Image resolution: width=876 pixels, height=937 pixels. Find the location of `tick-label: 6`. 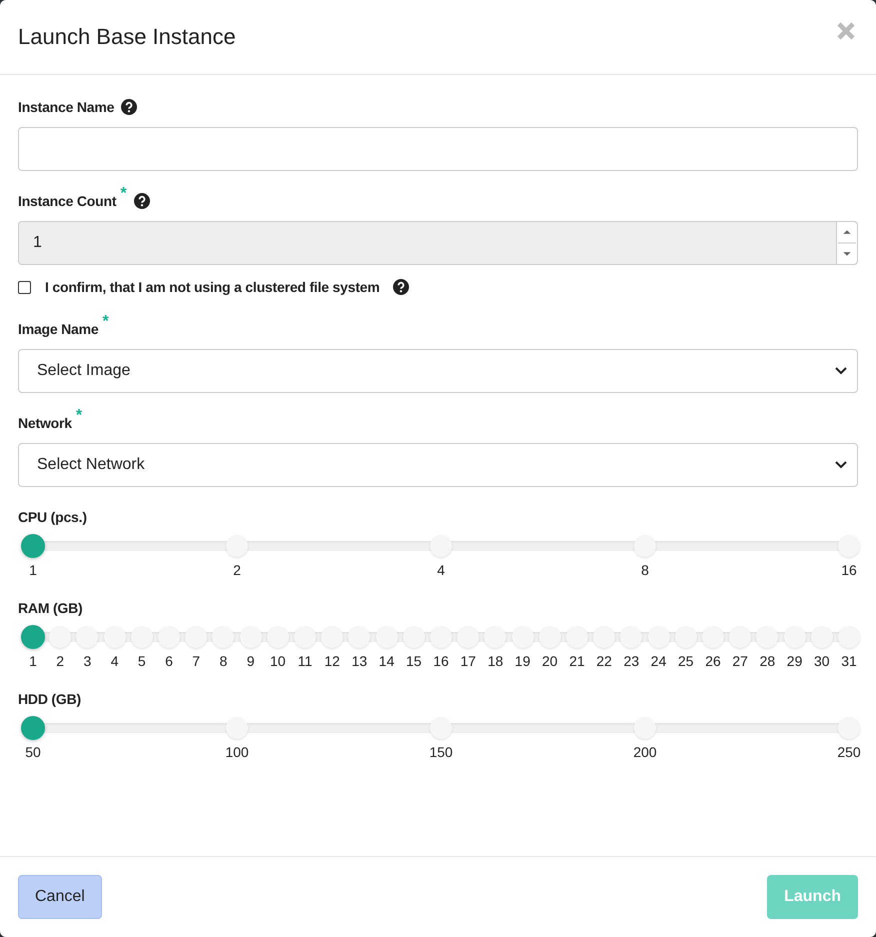

tick-label: 6 is located at coordinates (169, 661).